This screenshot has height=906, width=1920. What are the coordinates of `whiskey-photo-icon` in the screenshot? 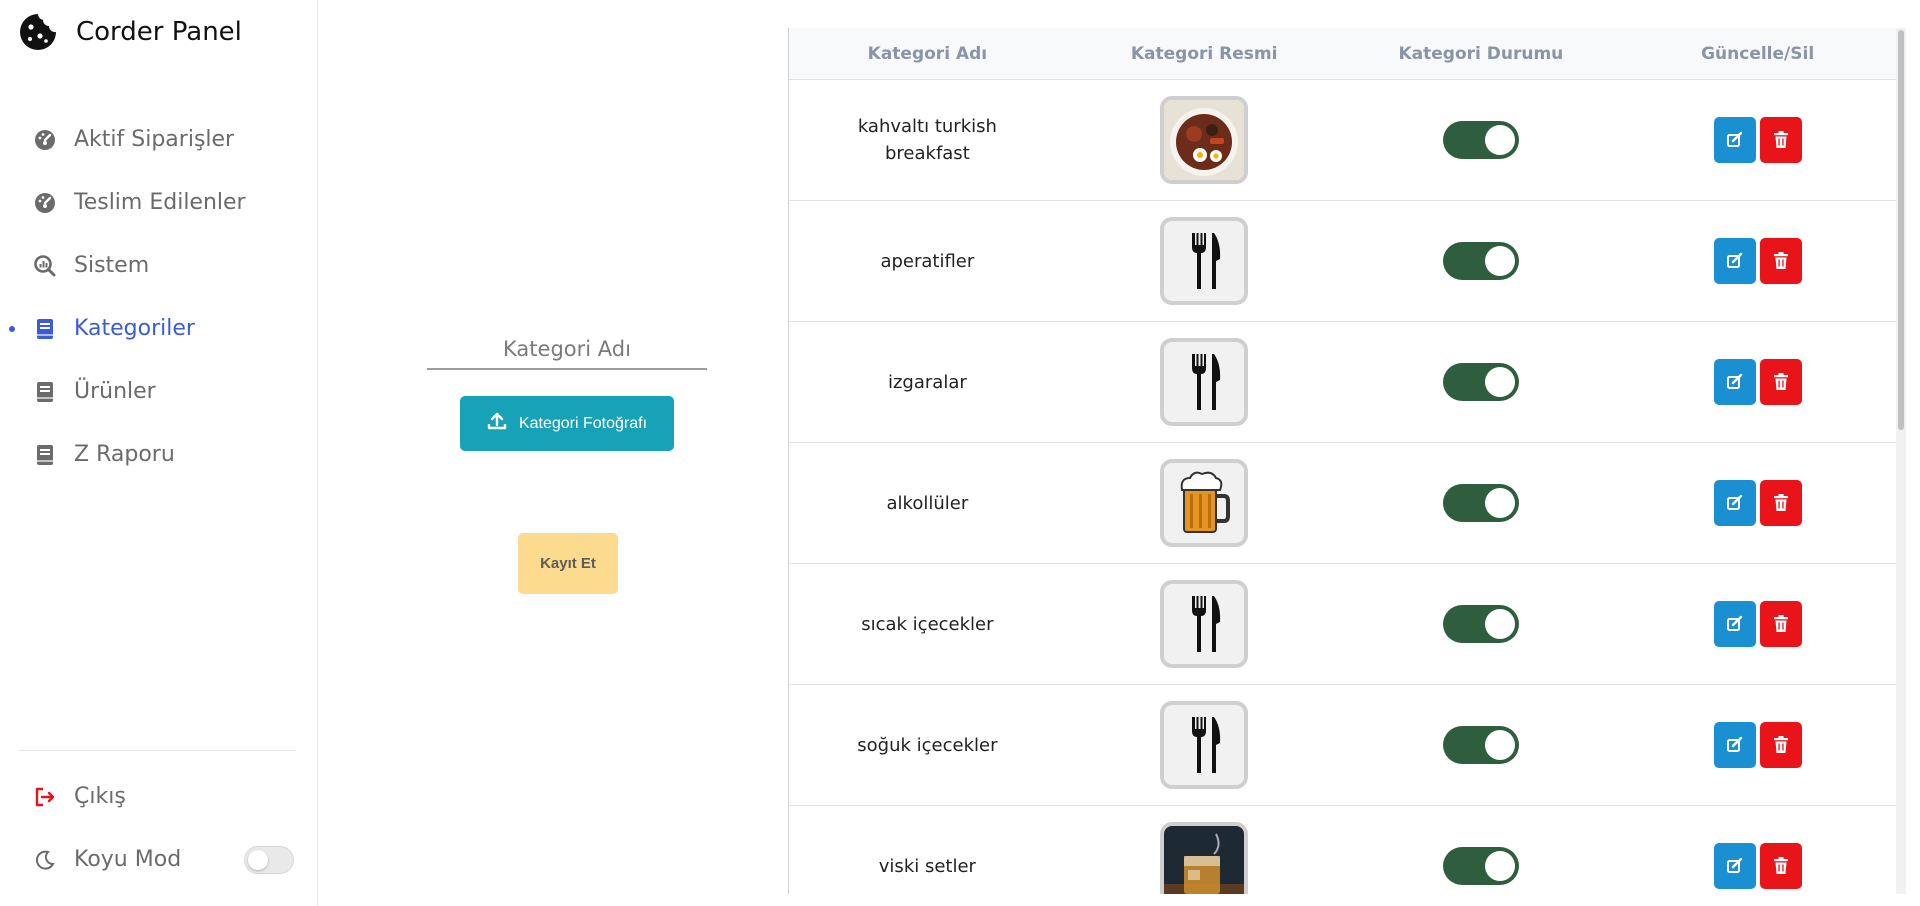 It's located at (1204, 858).